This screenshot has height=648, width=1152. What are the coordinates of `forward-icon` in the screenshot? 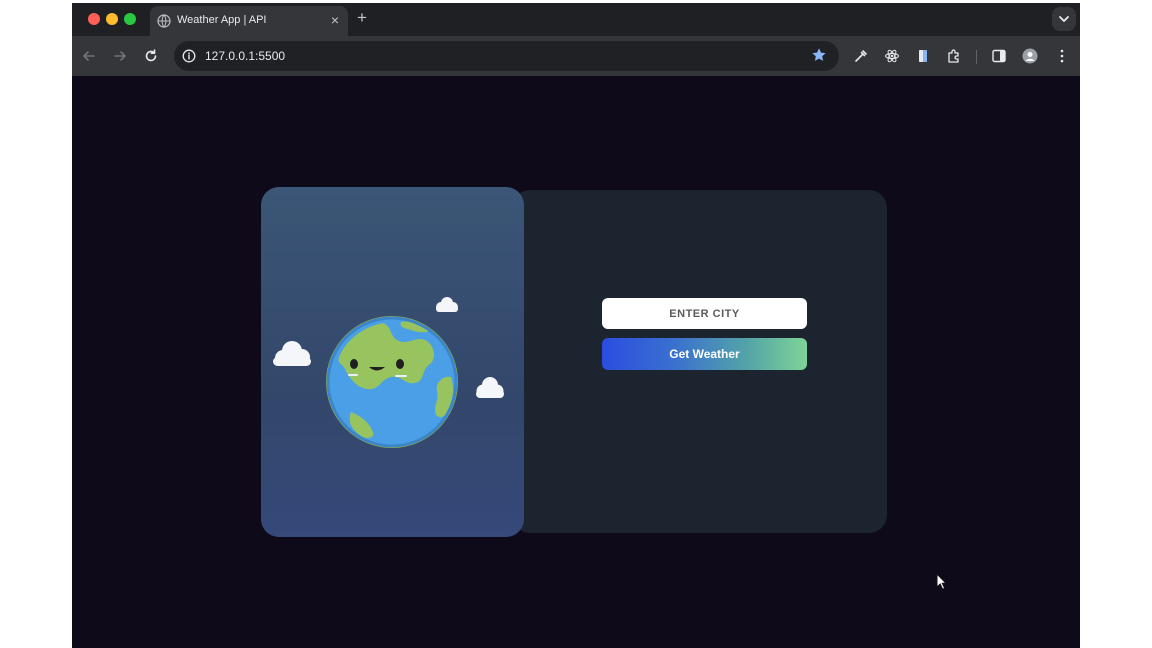 It's located at (120, 56).